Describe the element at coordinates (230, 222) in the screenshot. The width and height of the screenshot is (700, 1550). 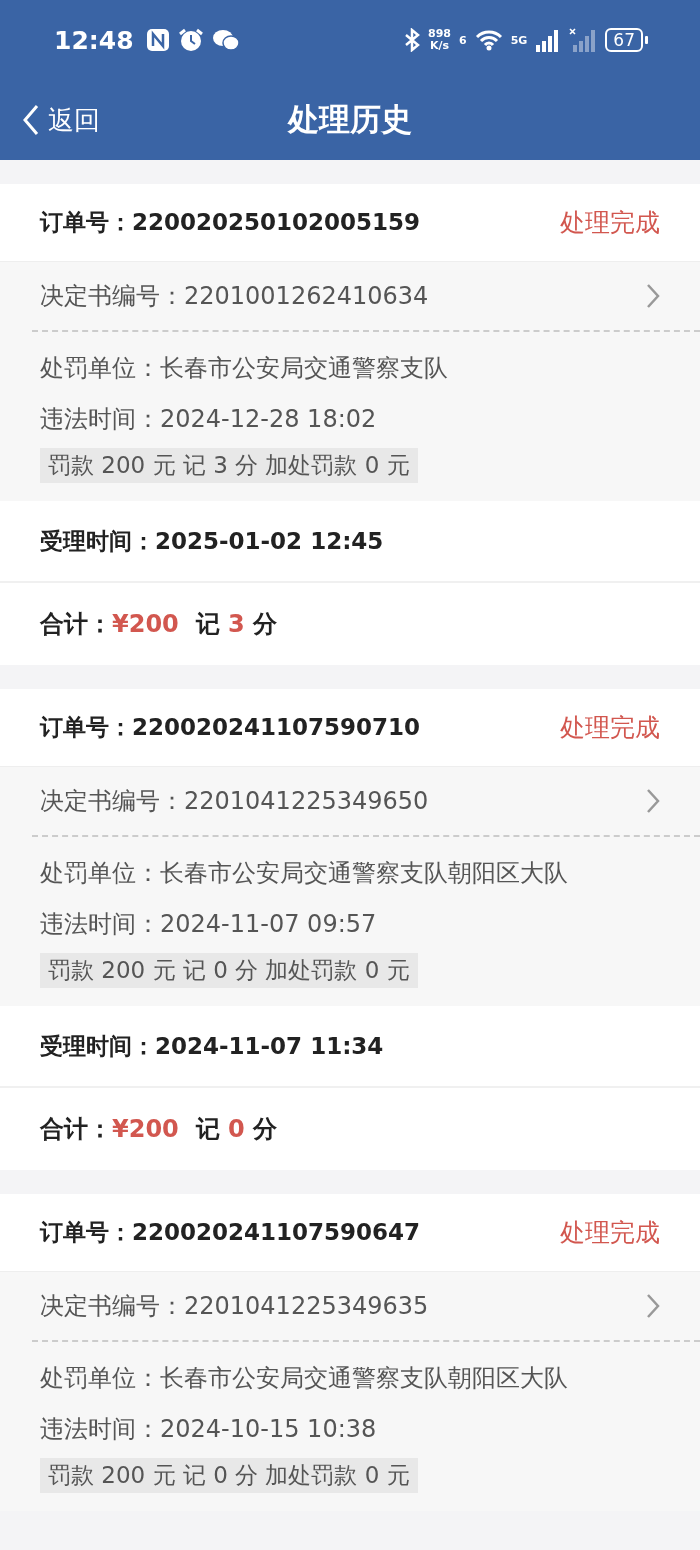
I see `order-number: 订单号：220020250102005159` at that location.